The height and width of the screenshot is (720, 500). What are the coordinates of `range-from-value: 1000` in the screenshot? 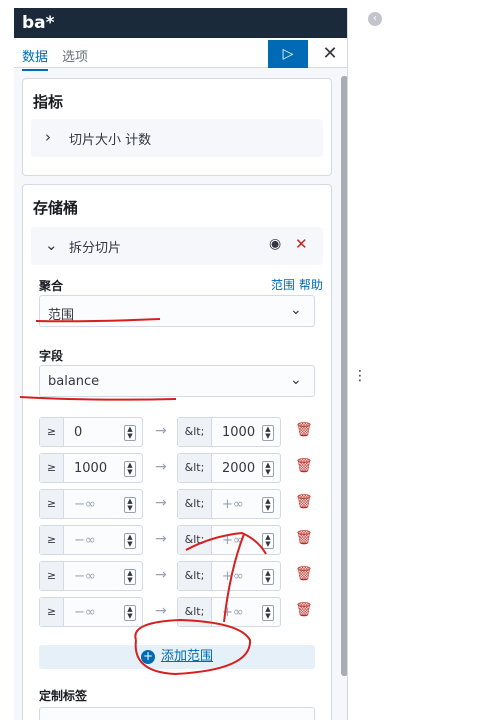 It's located at (91, 468).